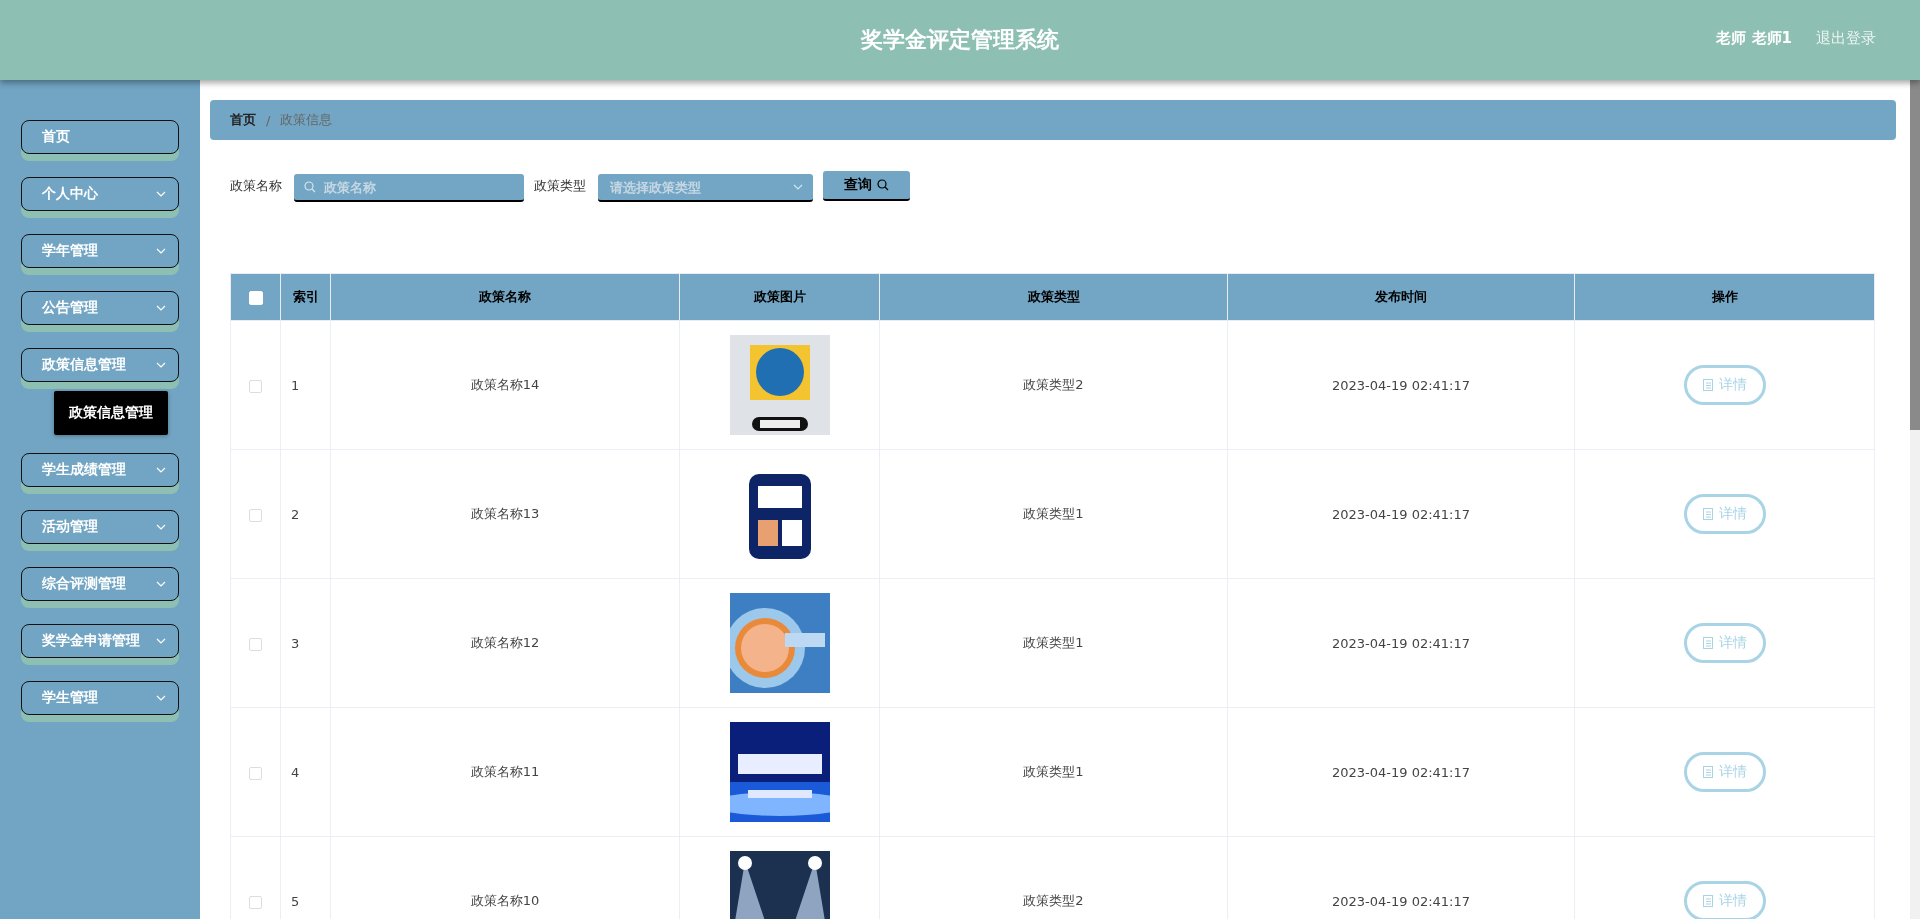 The width and height of the screenshot is (1920, 919). What do you see at coordinates (866, 186) in the screenshot?
I see `search-button: 查询` at bounding box center [866, 186].